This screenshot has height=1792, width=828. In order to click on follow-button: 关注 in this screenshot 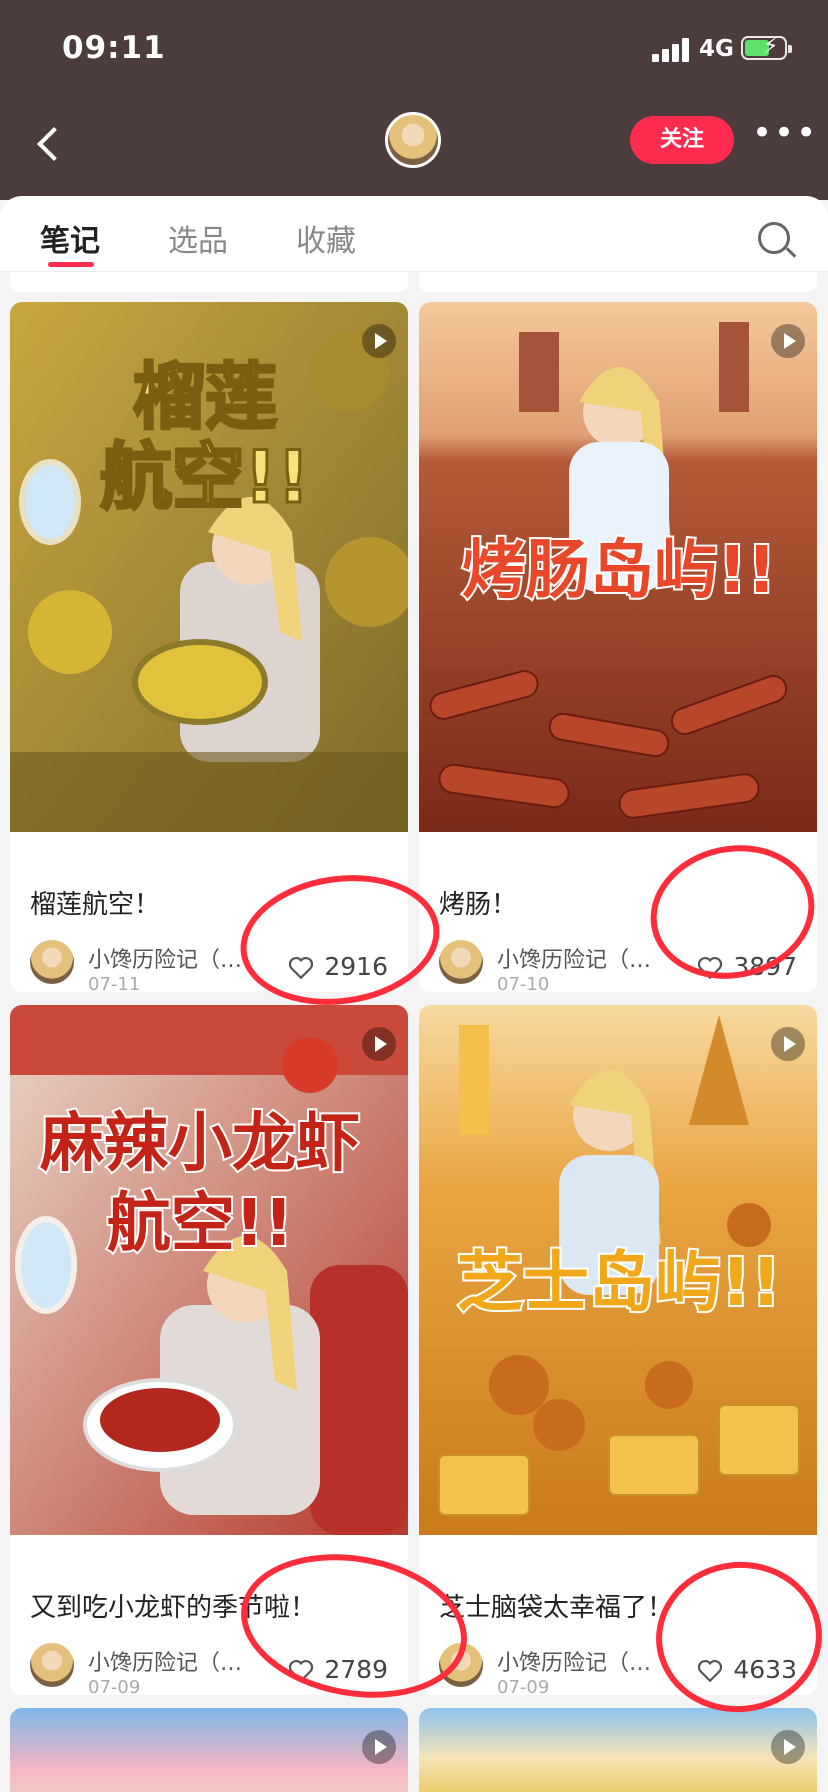, I will do `click(682, 140)`.